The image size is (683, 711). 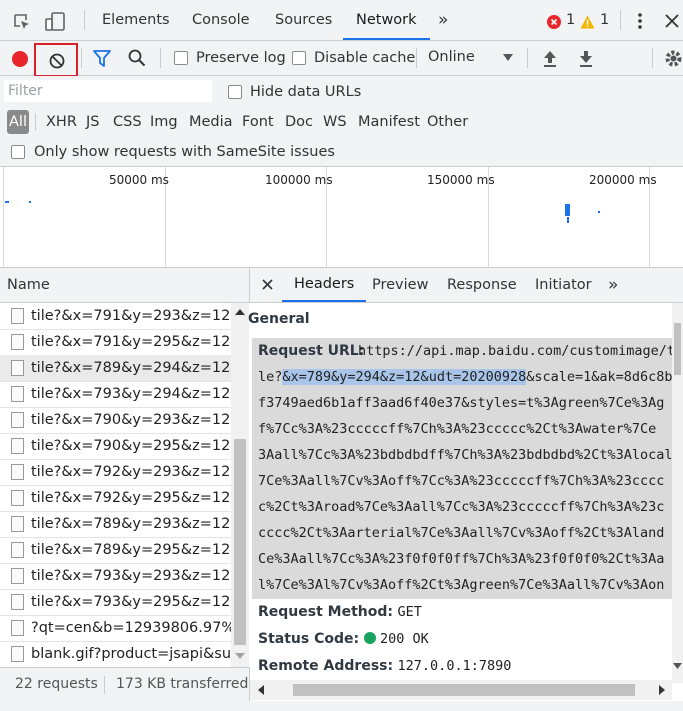 I want to click on disable-cache-label: Disable cache, so click(x=365, y=58).